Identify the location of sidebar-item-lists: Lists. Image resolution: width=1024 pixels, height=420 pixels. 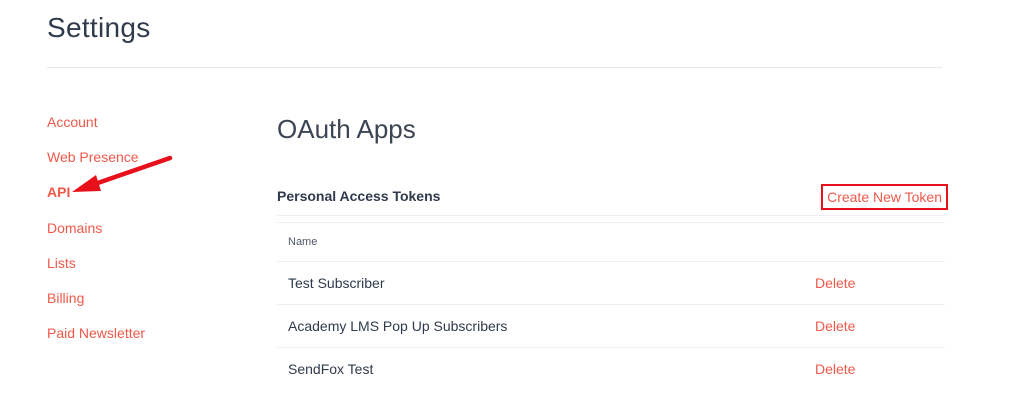
(132, 270).